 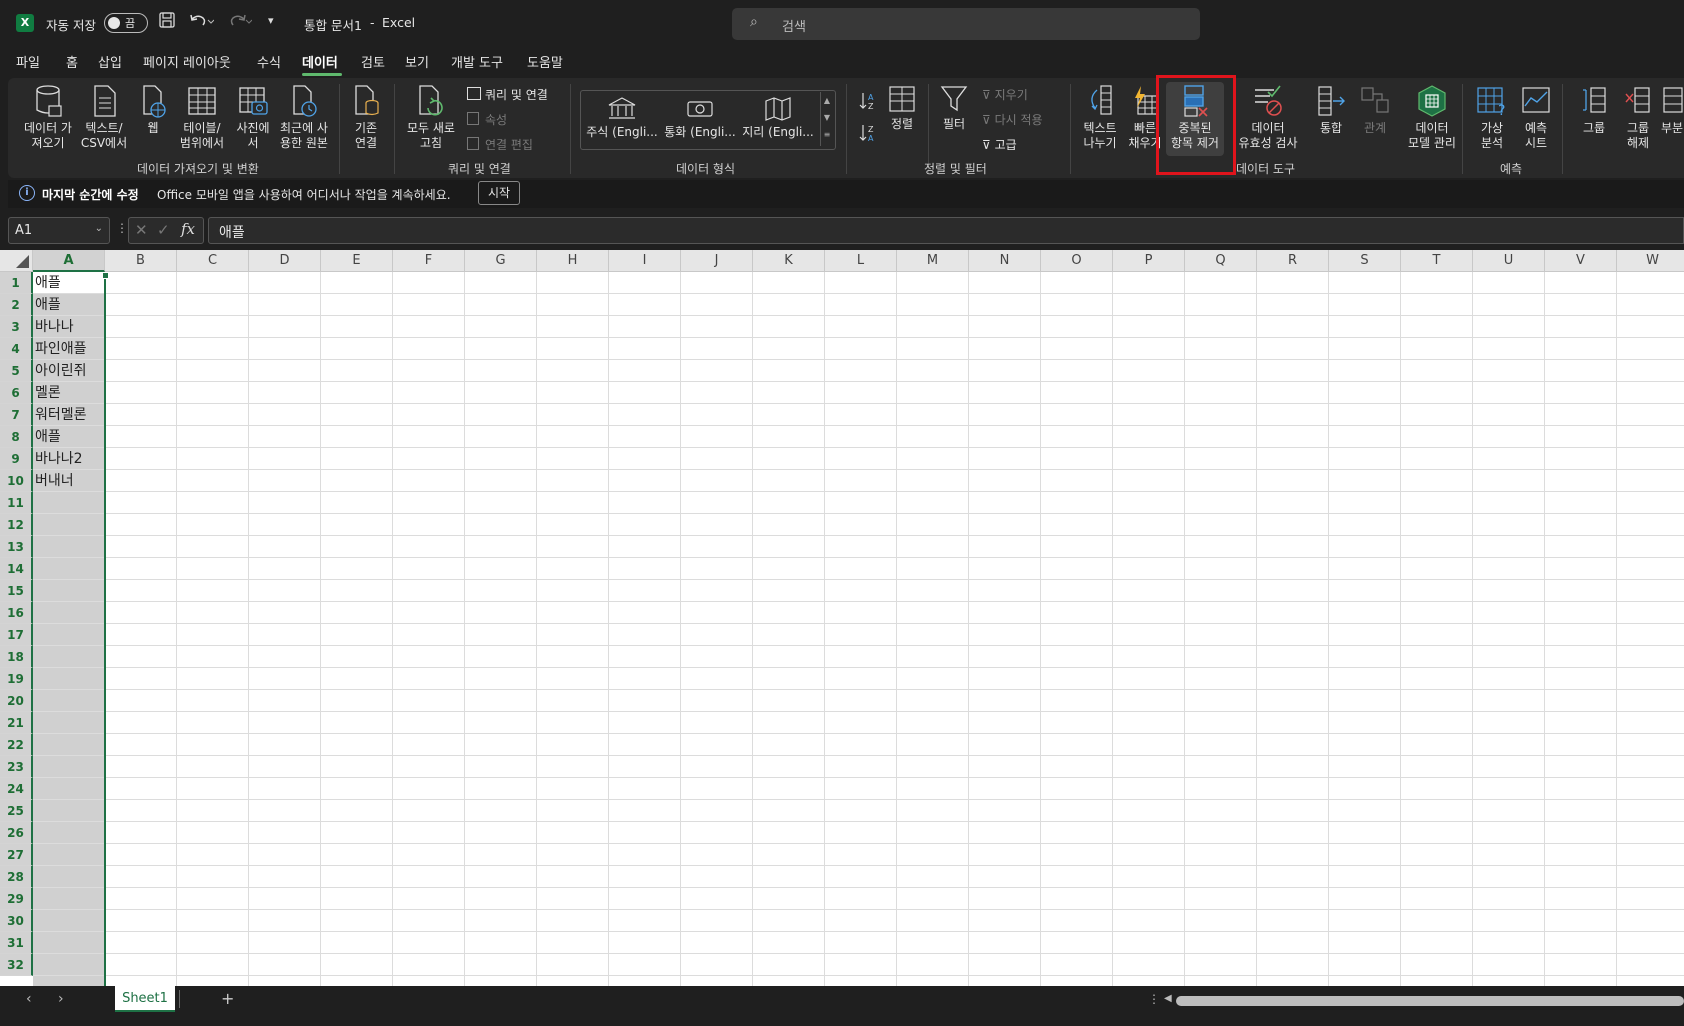 I want to click on tab-review: 검토, so click(x=373, y=61).